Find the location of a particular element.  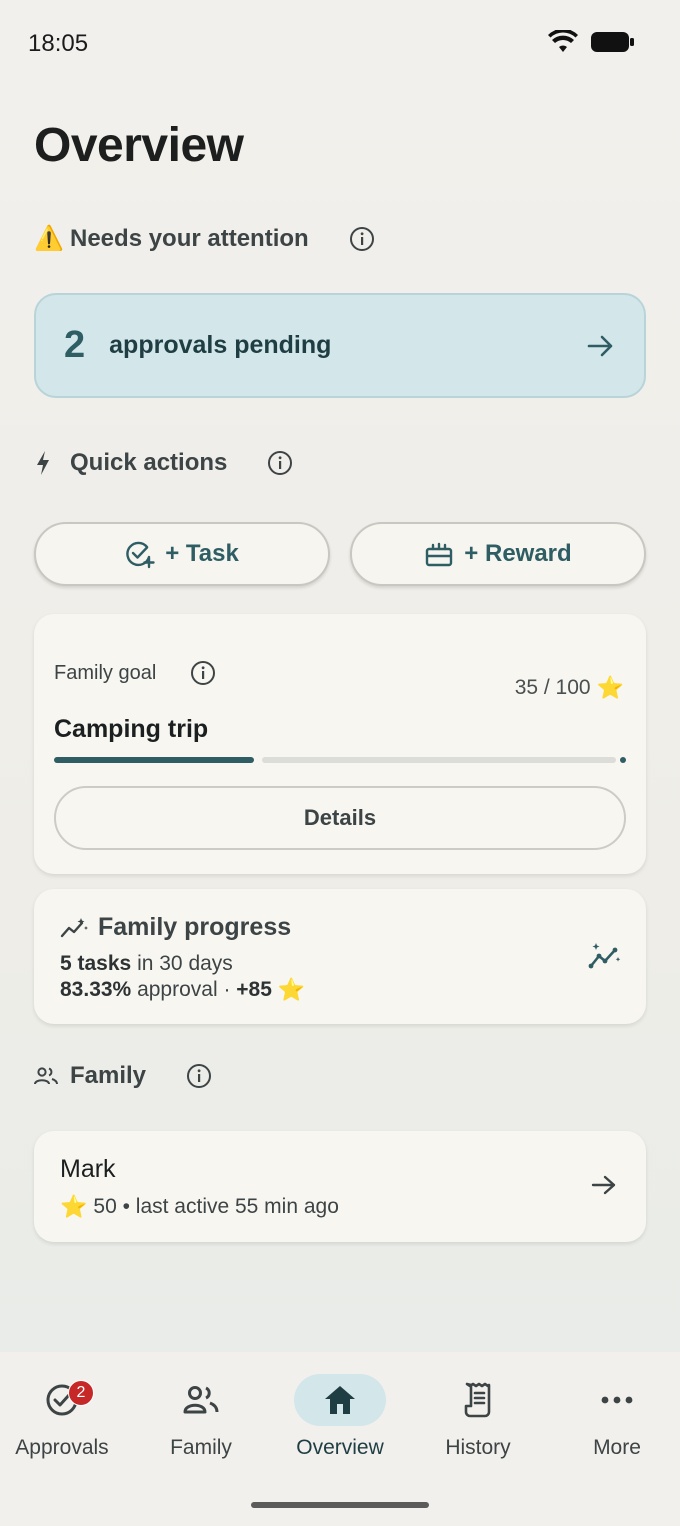

family-progress-title-row: Family progress is located at coordinates (175, 927).